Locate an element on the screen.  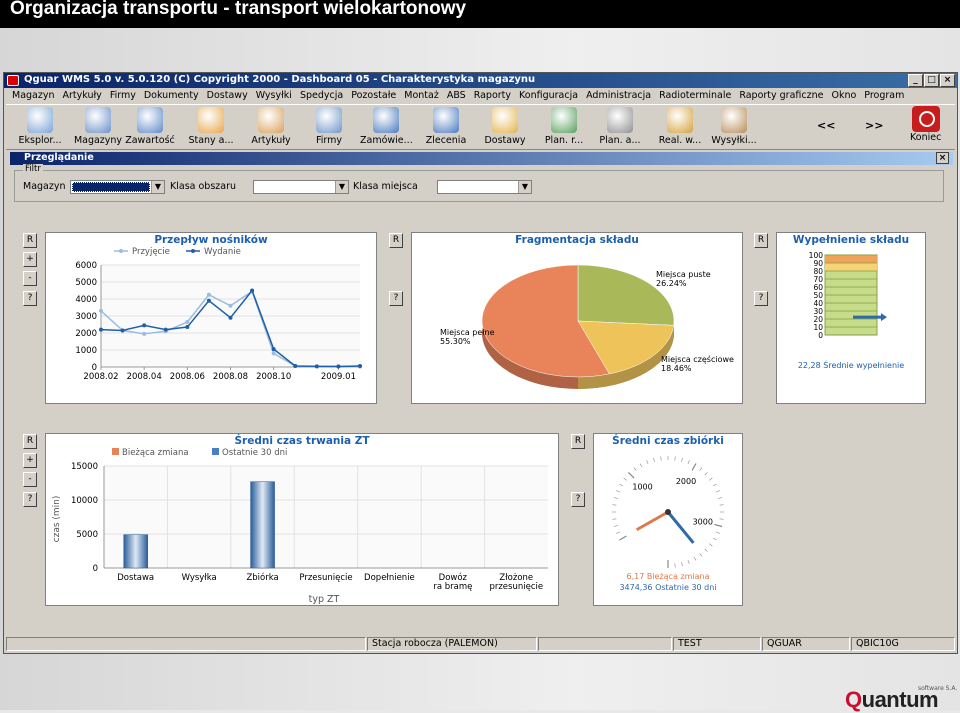
toolbar-button-1: Magazyny is located at coordinates (98, 128).